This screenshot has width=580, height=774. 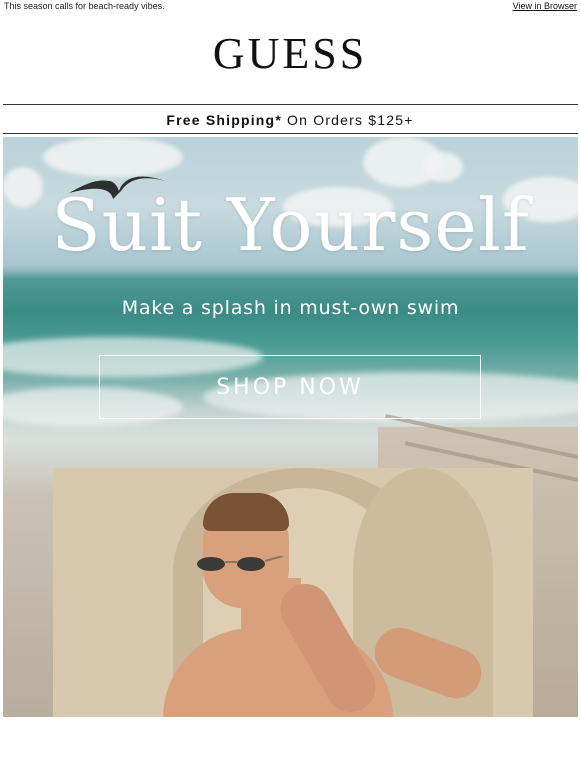 I want to click on hero-headline: Suit Yourself, so click(x=290, y=225).